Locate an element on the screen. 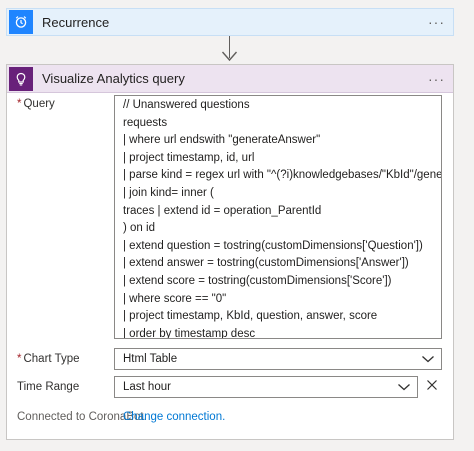 This screenshot has height=451, width=474. clear-time-range-close-icon is located at coordinates (432, 385).